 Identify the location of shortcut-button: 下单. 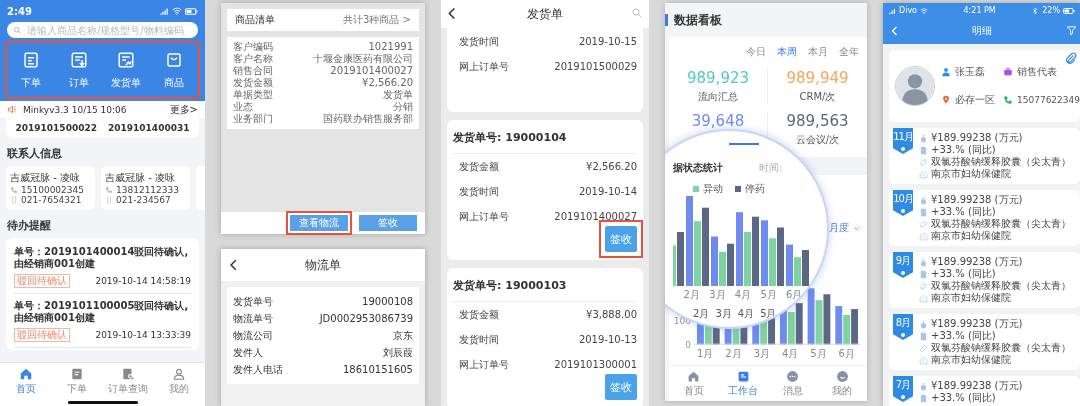
(31, 70).